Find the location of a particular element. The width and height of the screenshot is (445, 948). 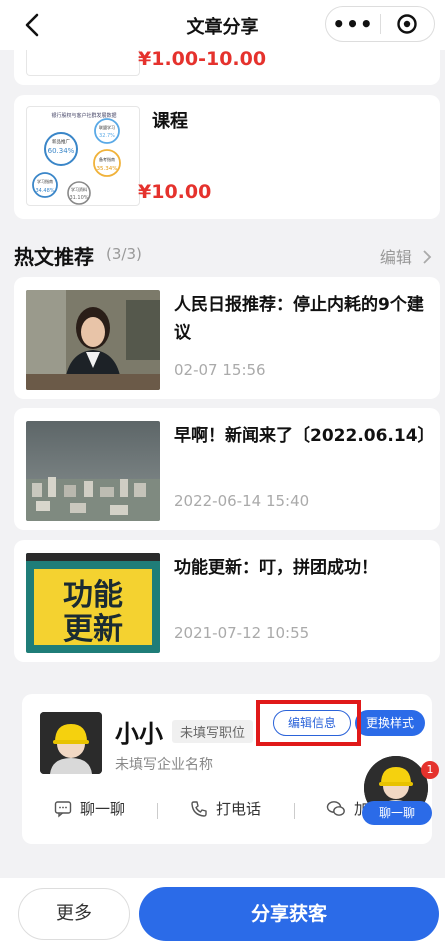

chat-label: 聊一聊 is located at coordinates (103, 809).